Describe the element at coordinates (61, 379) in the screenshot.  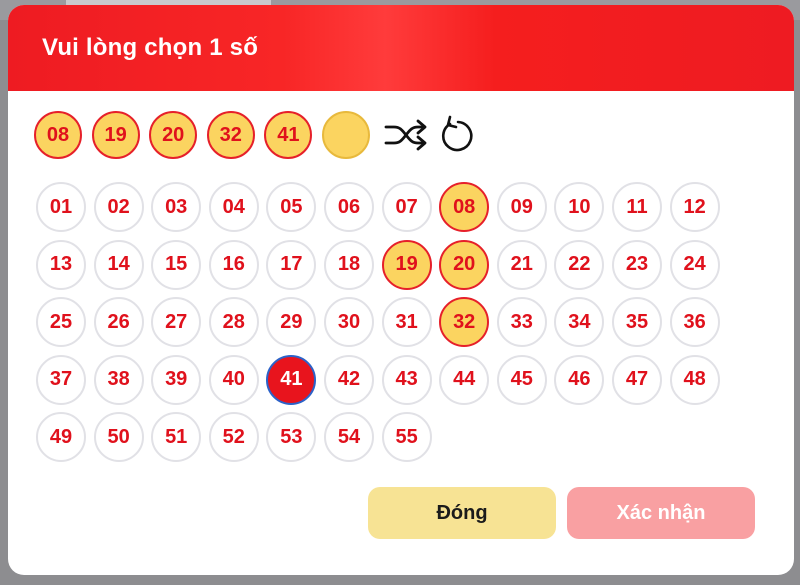
I see `number-ball: 37` at that location.